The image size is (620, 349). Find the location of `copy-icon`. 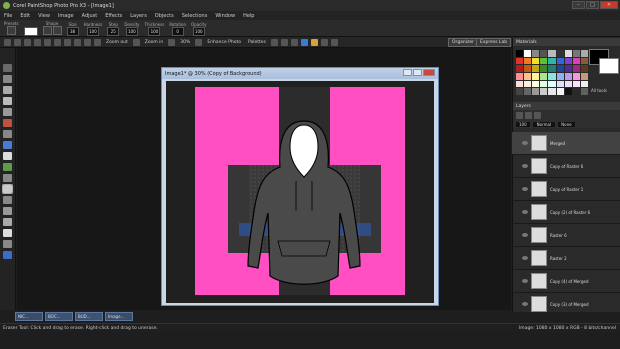

copy-icon is located at coordinates (77, 42).